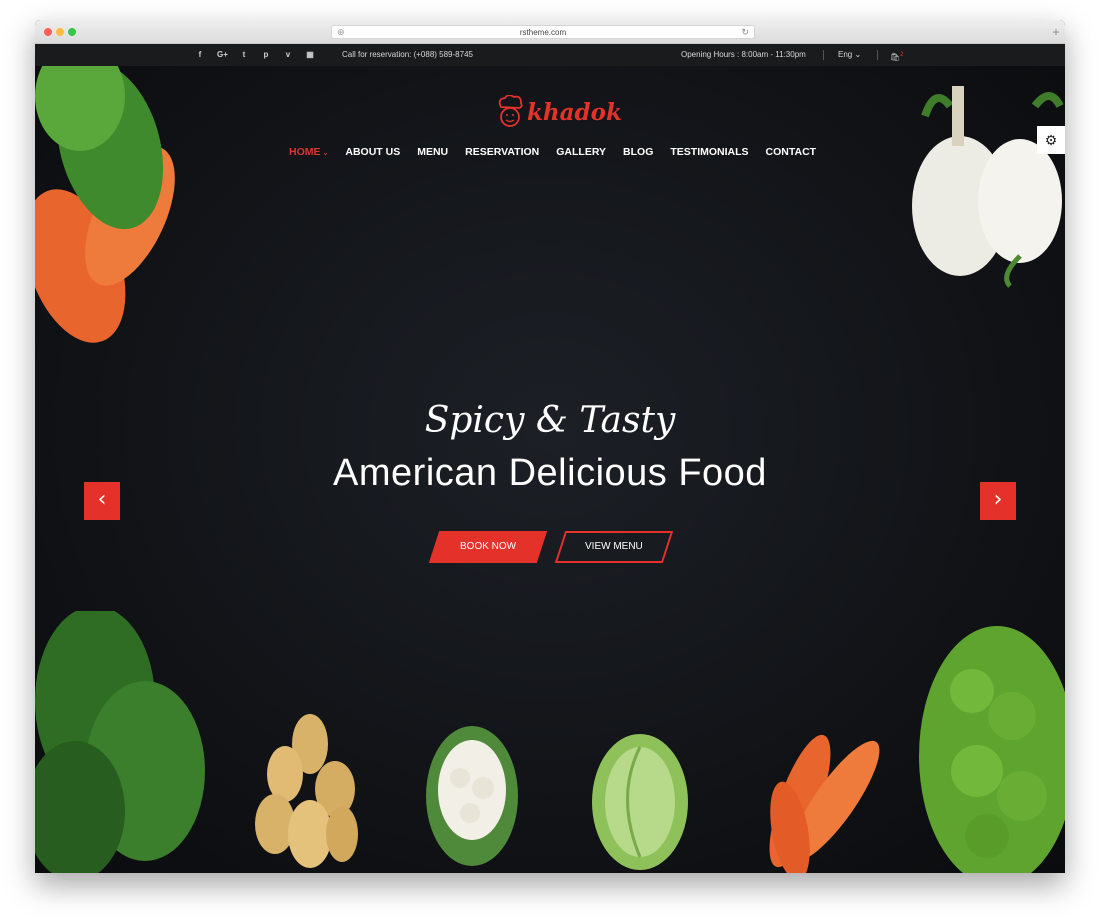 The width and height of the screenshot is (1100, 923). I want to click on close-window-icon, so click(48, 32).